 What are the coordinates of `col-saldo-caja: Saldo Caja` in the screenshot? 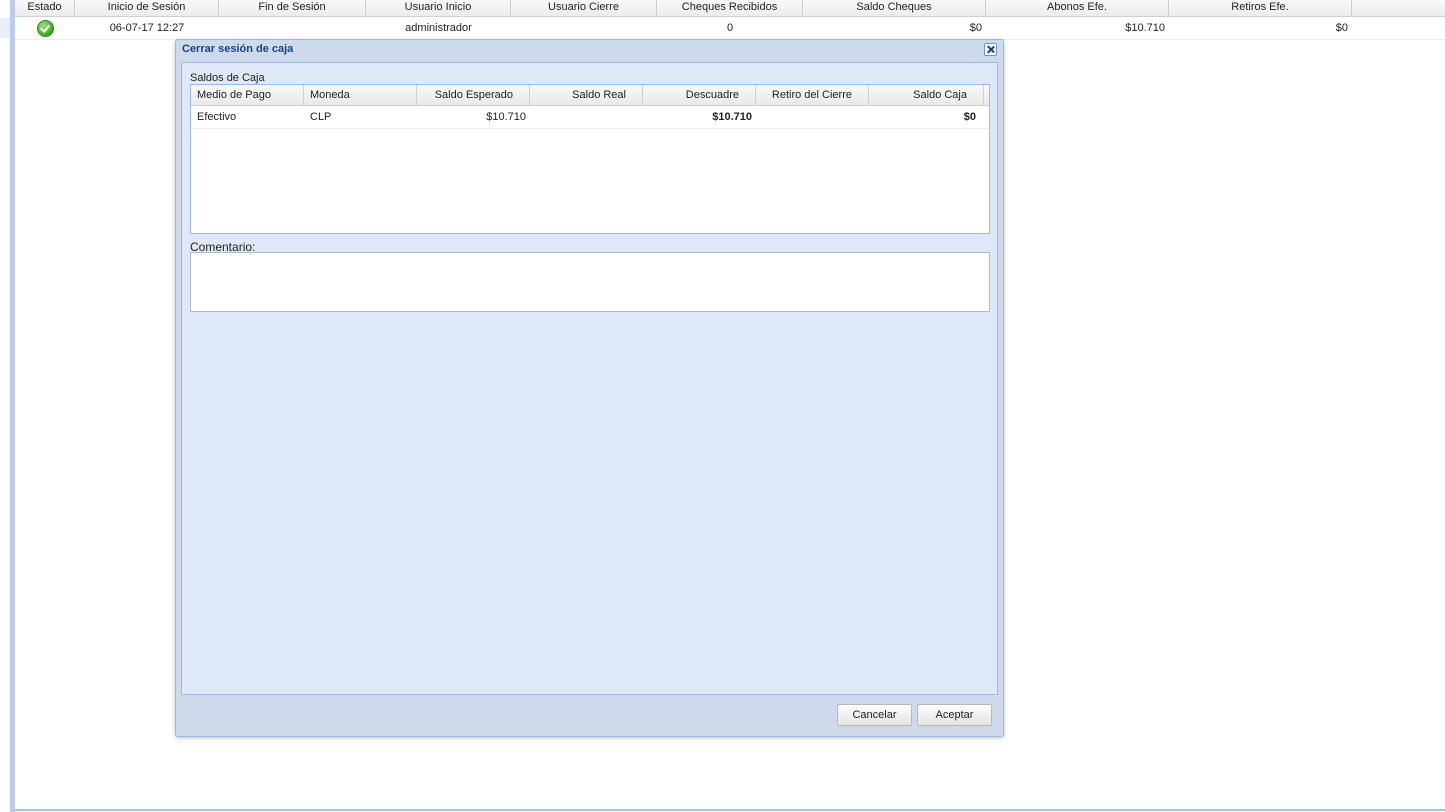 It's located at (926, 95).